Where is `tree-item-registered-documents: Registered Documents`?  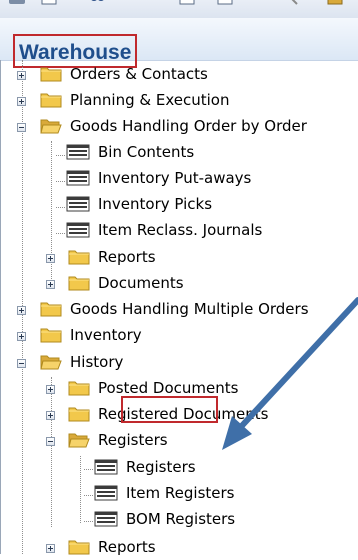
tree-item-registered-documents: Registered Documents is located at coordinates (179, 415).